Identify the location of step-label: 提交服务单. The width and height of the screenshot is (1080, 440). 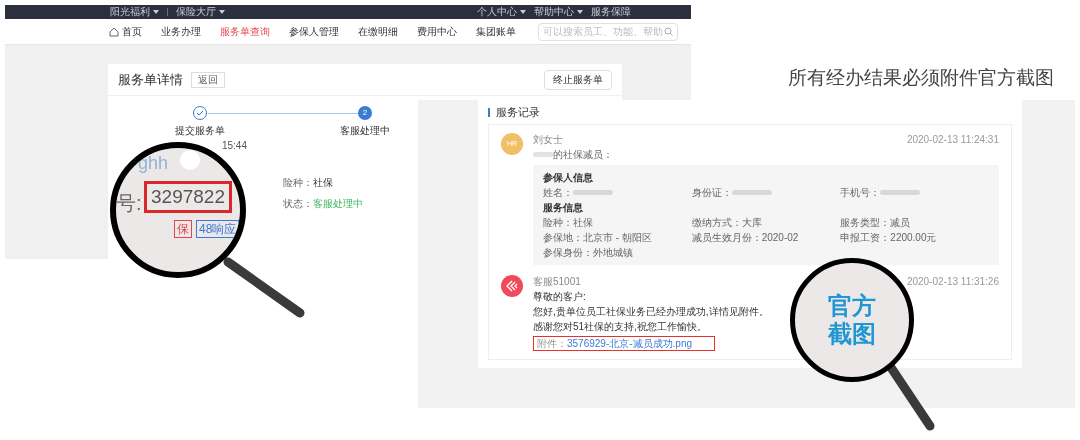
(200, 131).